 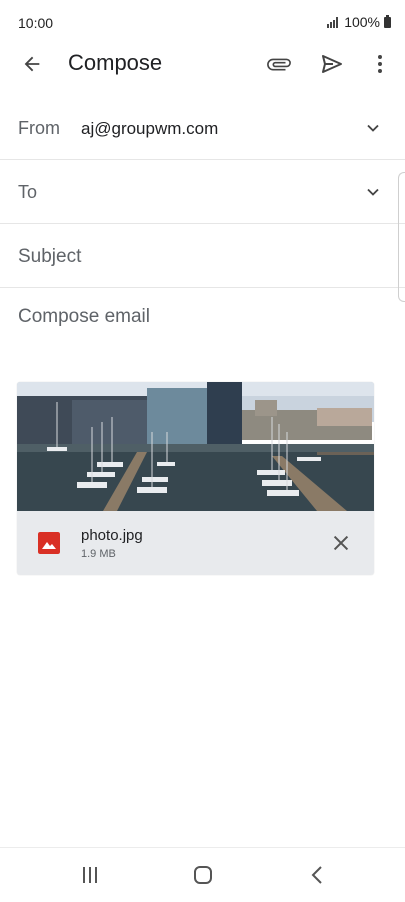 I want to click on send-button, so click(x=332, y=64).